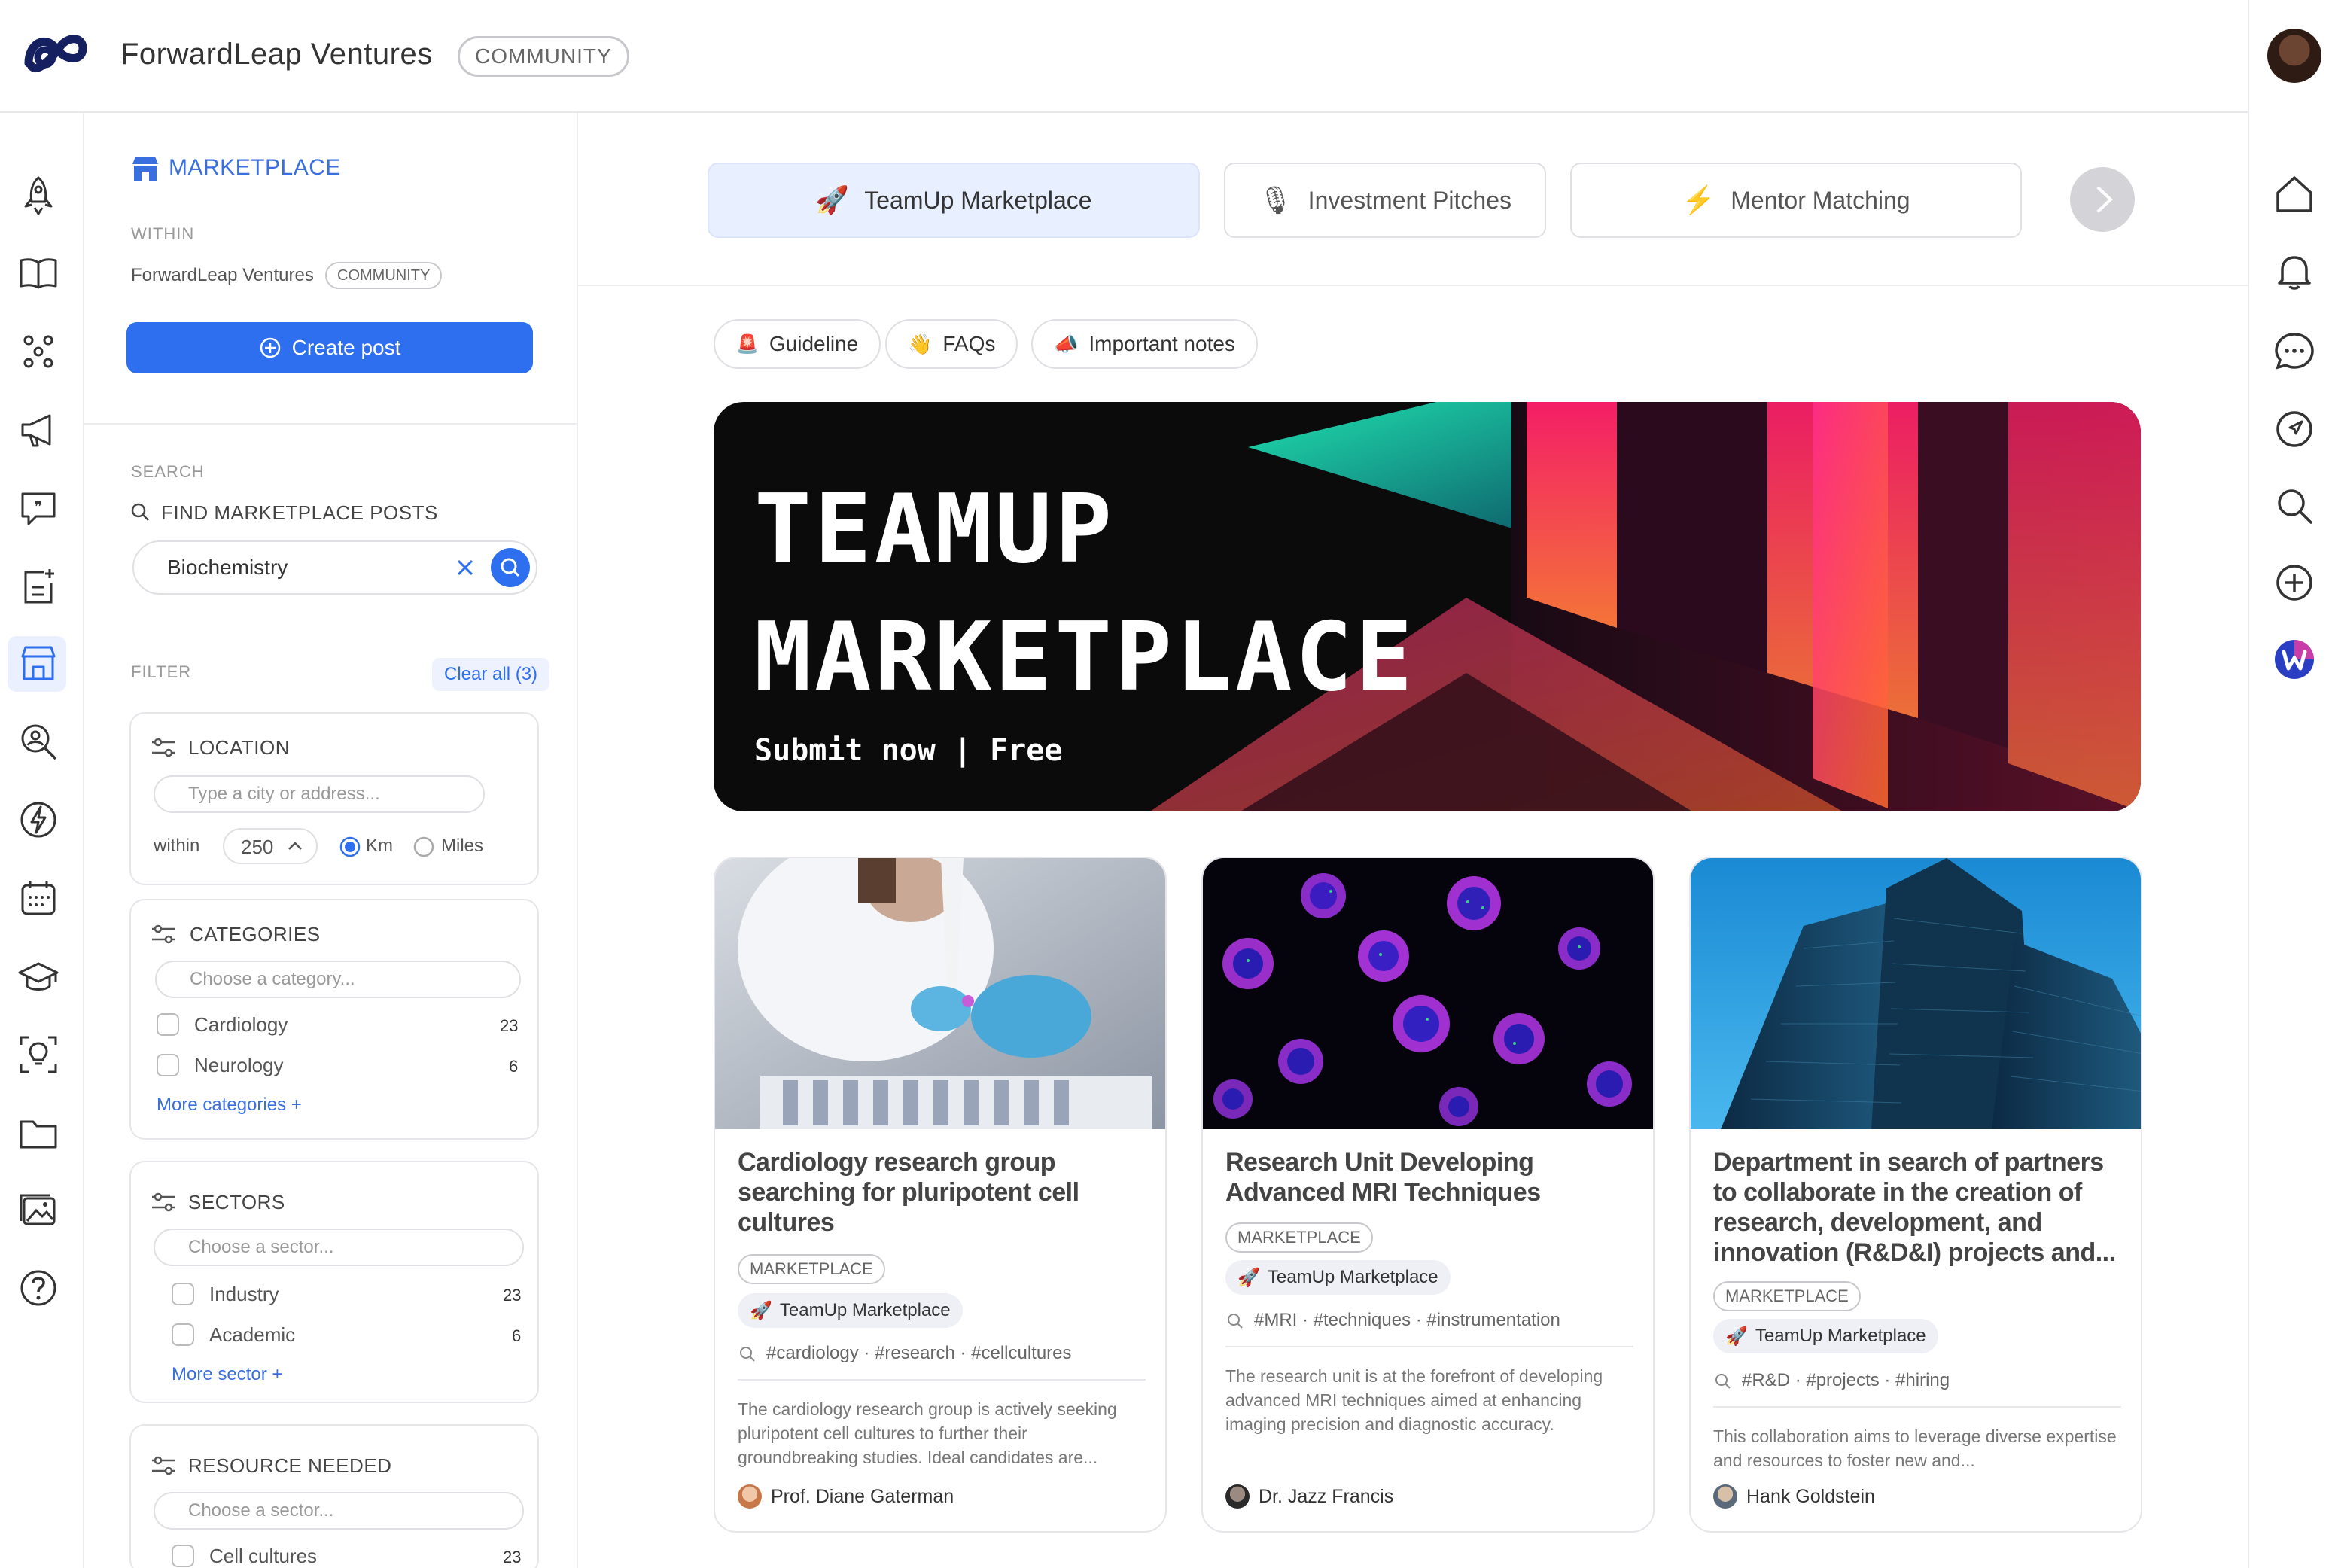  I want to click on post-author: Dr. Jazz Francis, so click(1309, 1496).